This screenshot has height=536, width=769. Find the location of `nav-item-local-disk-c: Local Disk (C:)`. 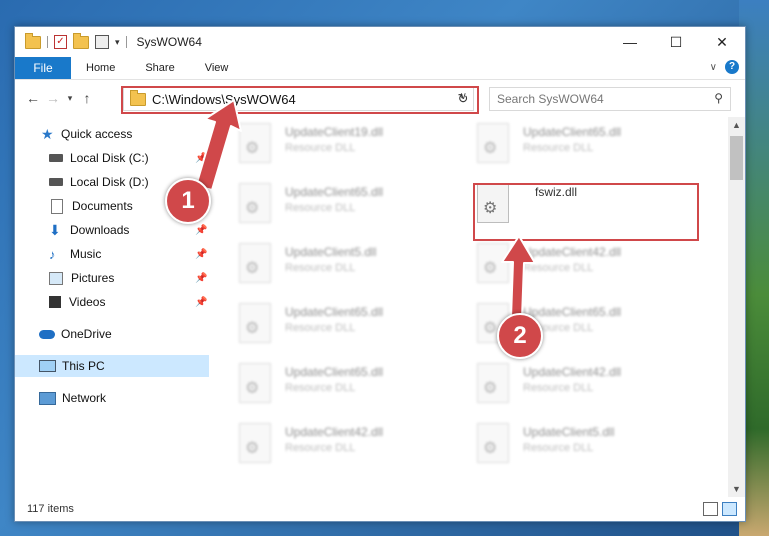

nav-item-local-disk-c: Local Disk (C:) is located at coordinates (99, 158).